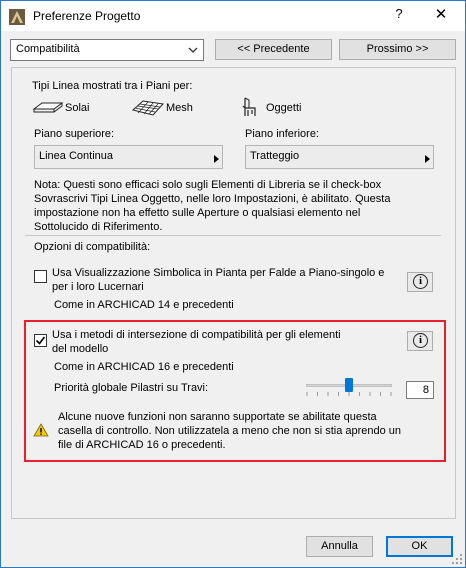 The height and width of the screenshot is (568, 466). What do you see at coordinates (41, 430) in the screenshot?
I see `warning-icon` at bounding box center [41, 430].